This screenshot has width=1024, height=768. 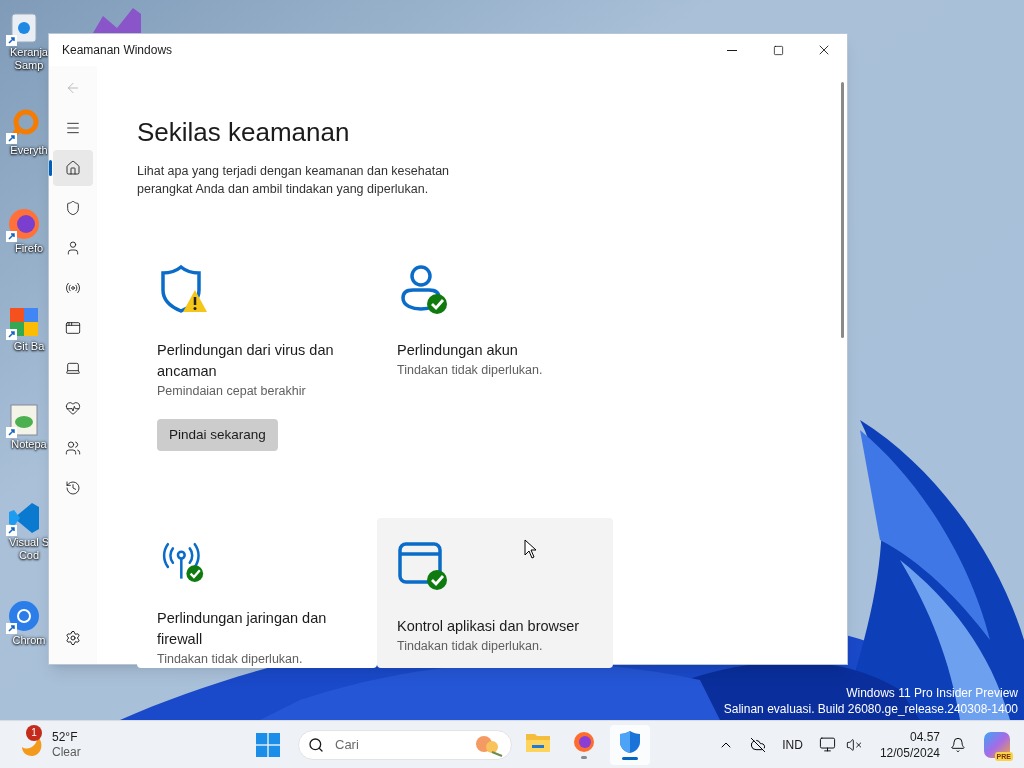 I want to click on shield-icon, so click(x=630, y=741).